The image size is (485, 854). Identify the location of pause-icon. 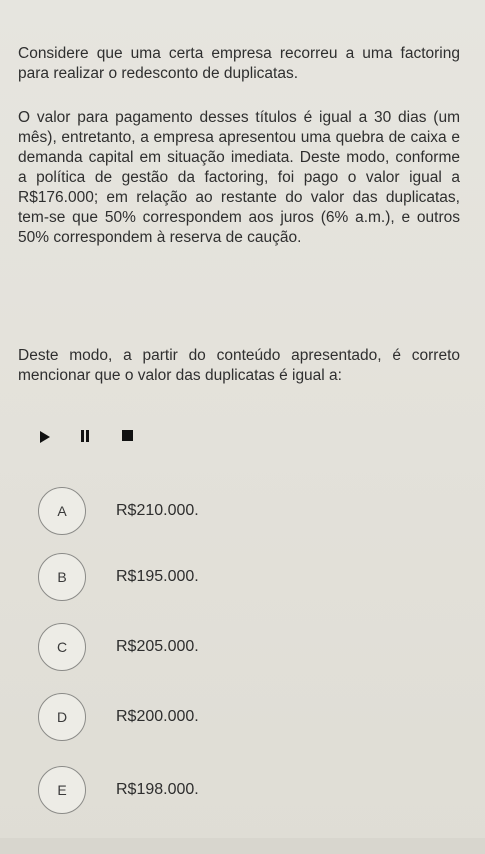
(85, 436).